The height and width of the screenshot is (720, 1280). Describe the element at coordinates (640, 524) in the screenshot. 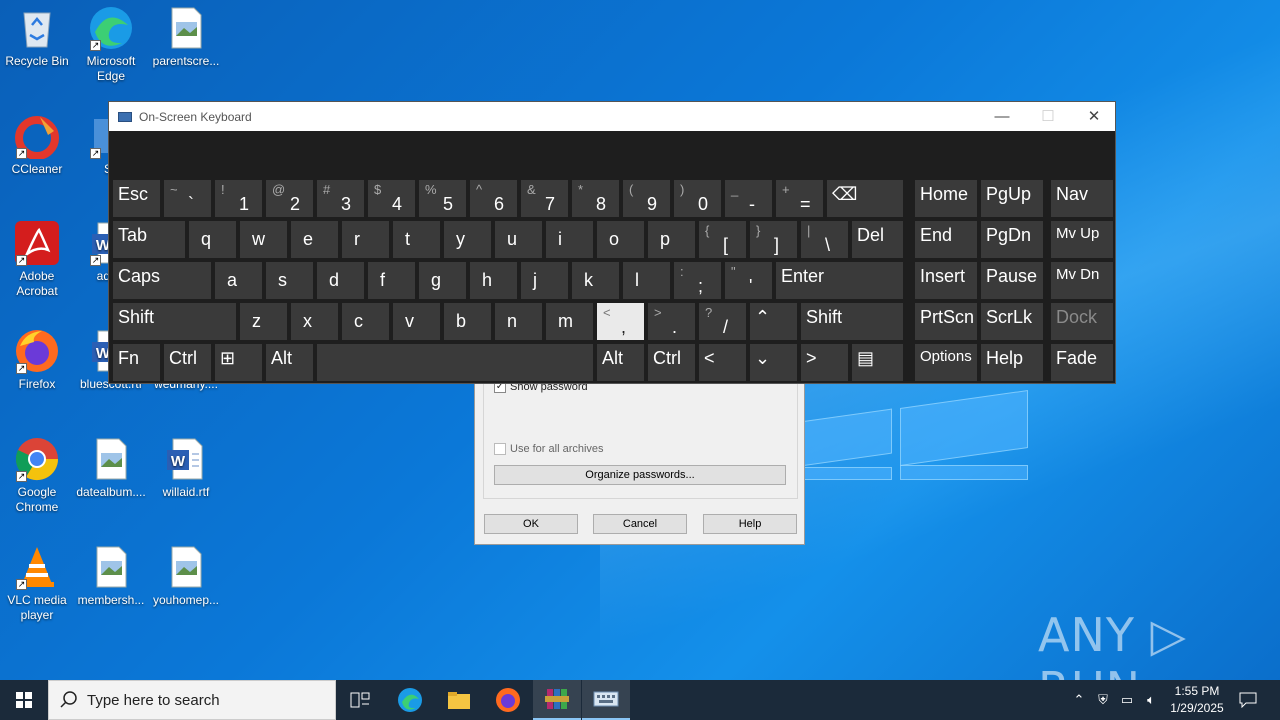

I see `cancel-button: Cancel` at that location.